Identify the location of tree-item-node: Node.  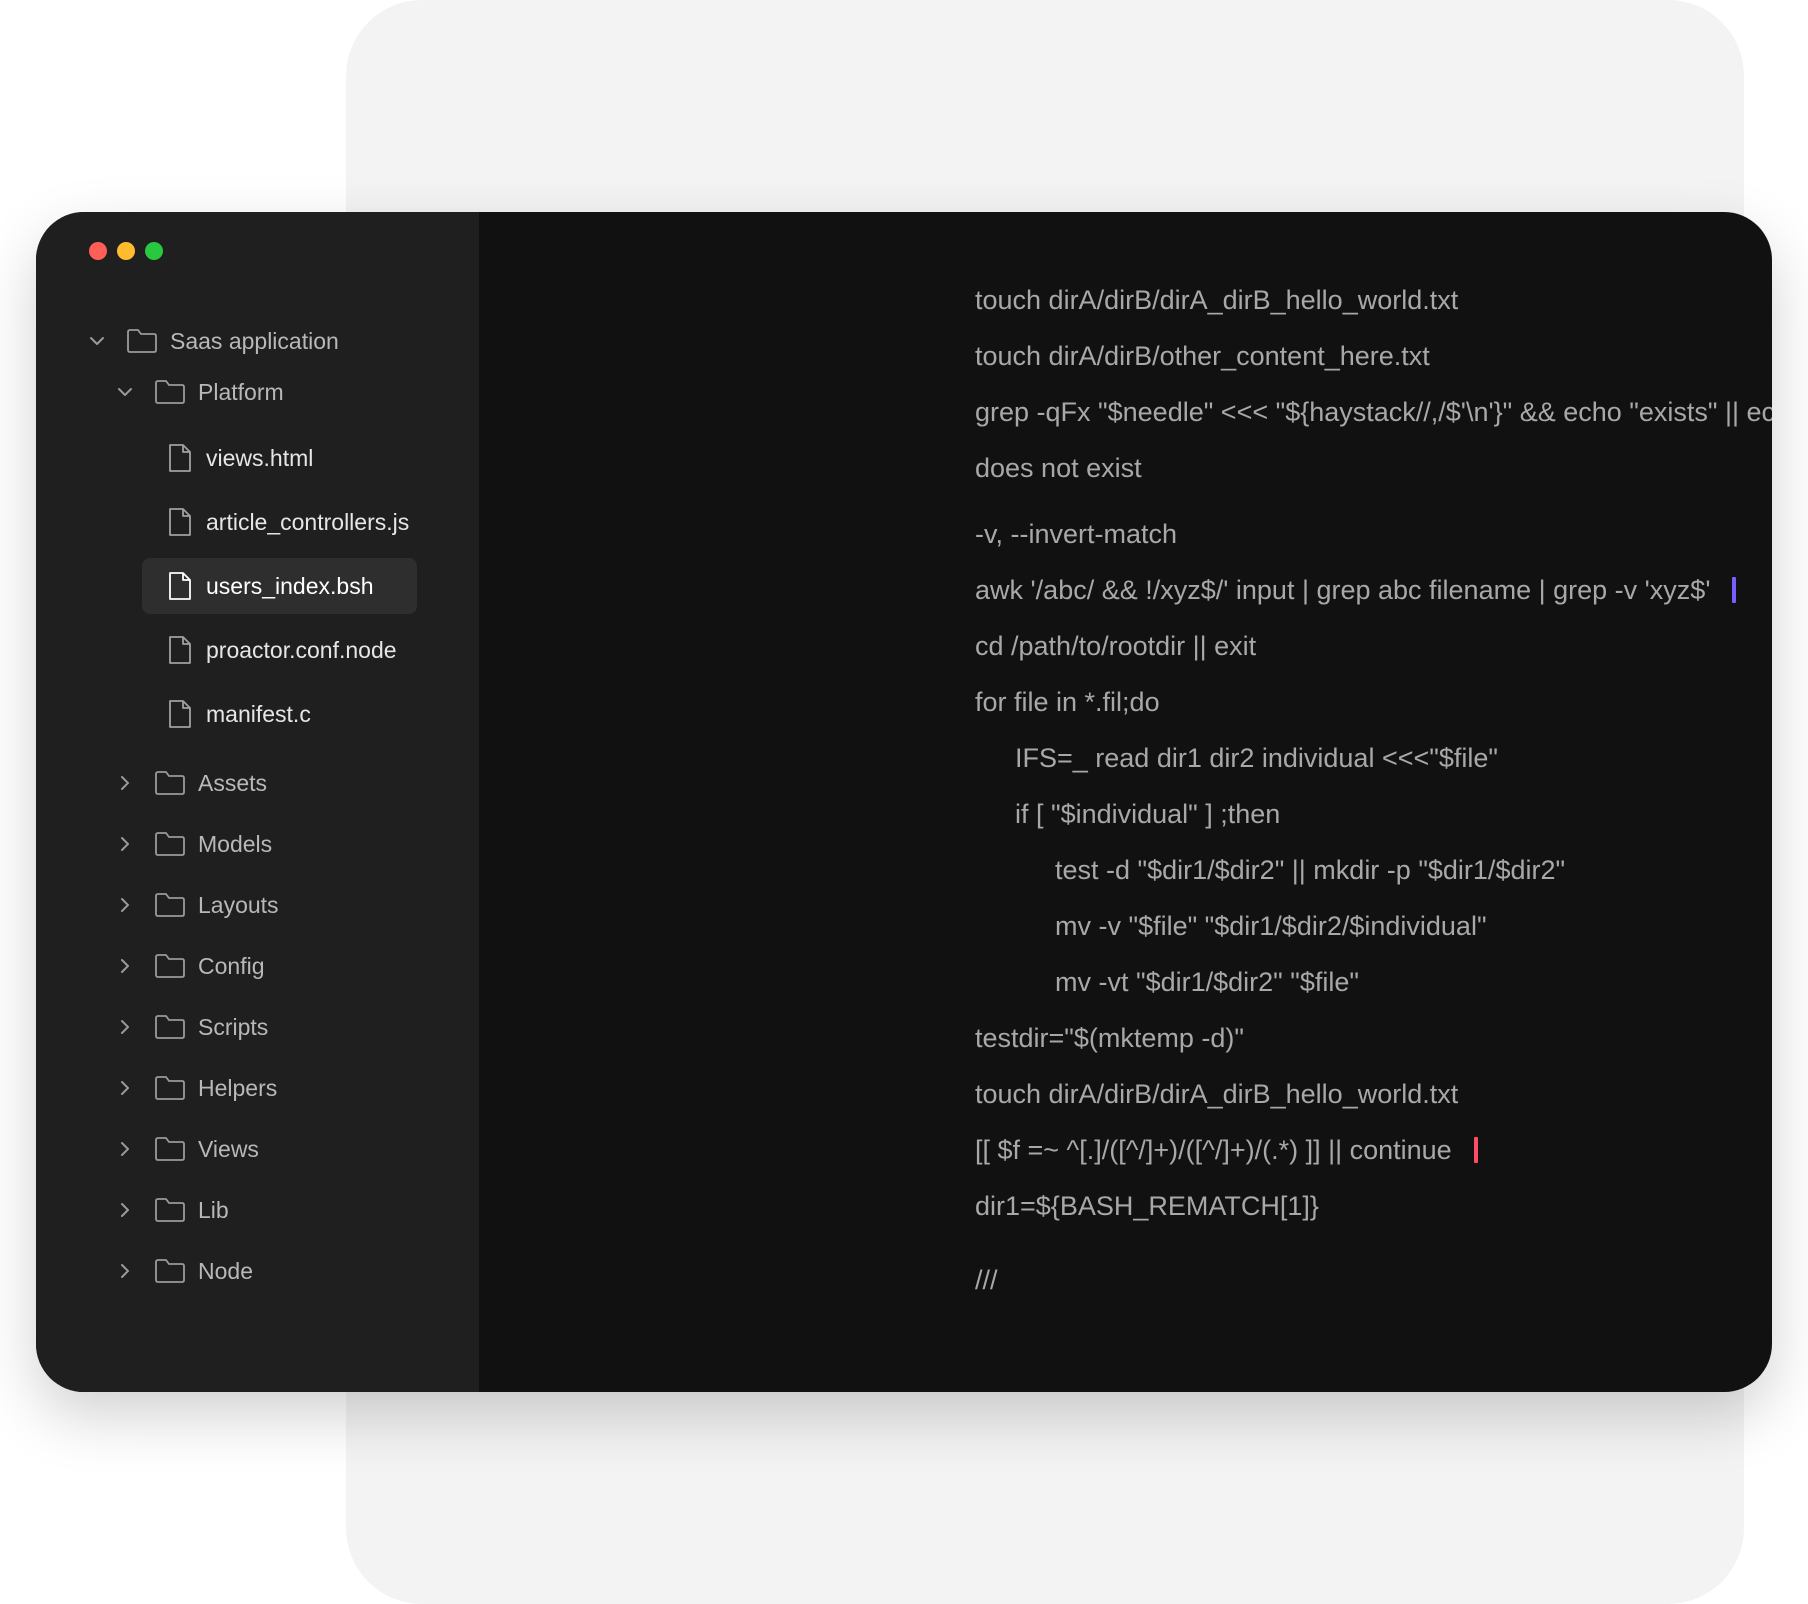
(183, 1271).